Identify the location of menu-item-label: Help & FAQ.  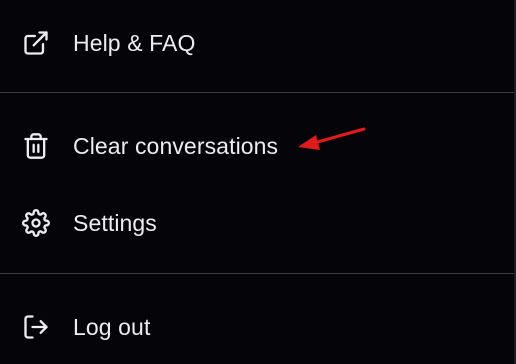
(134, 42).